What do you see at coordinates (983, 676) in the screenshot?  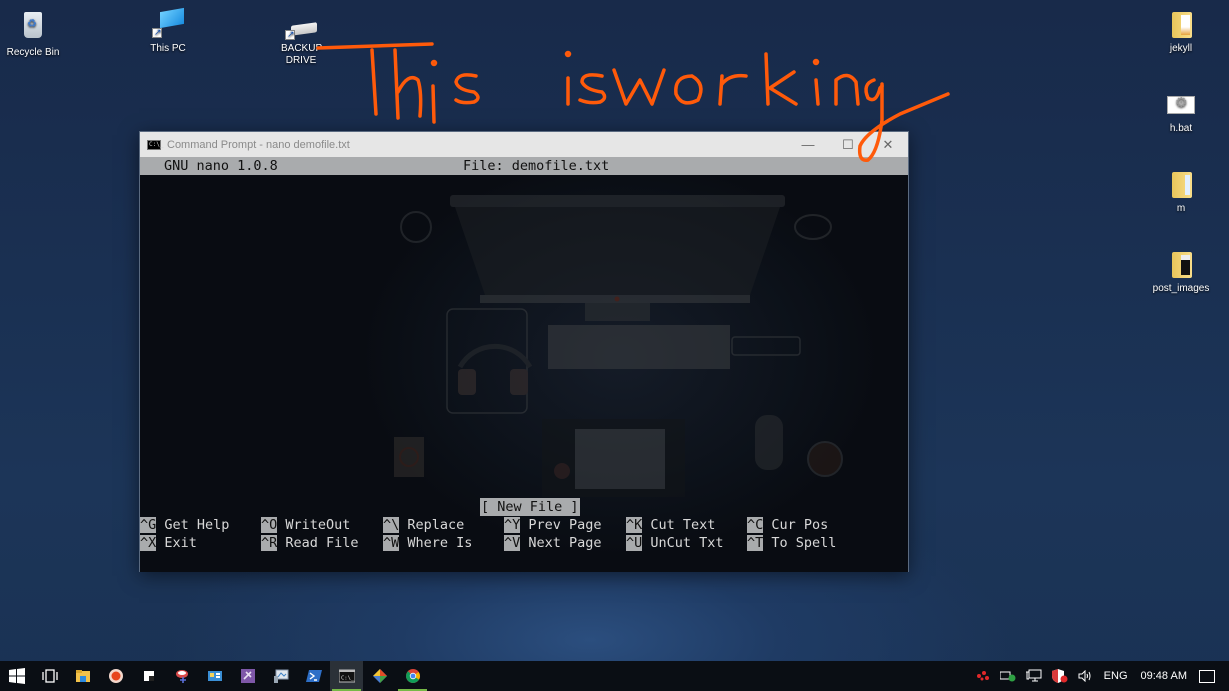 I see `tray-app-icon` at bounding box center [983, 676].